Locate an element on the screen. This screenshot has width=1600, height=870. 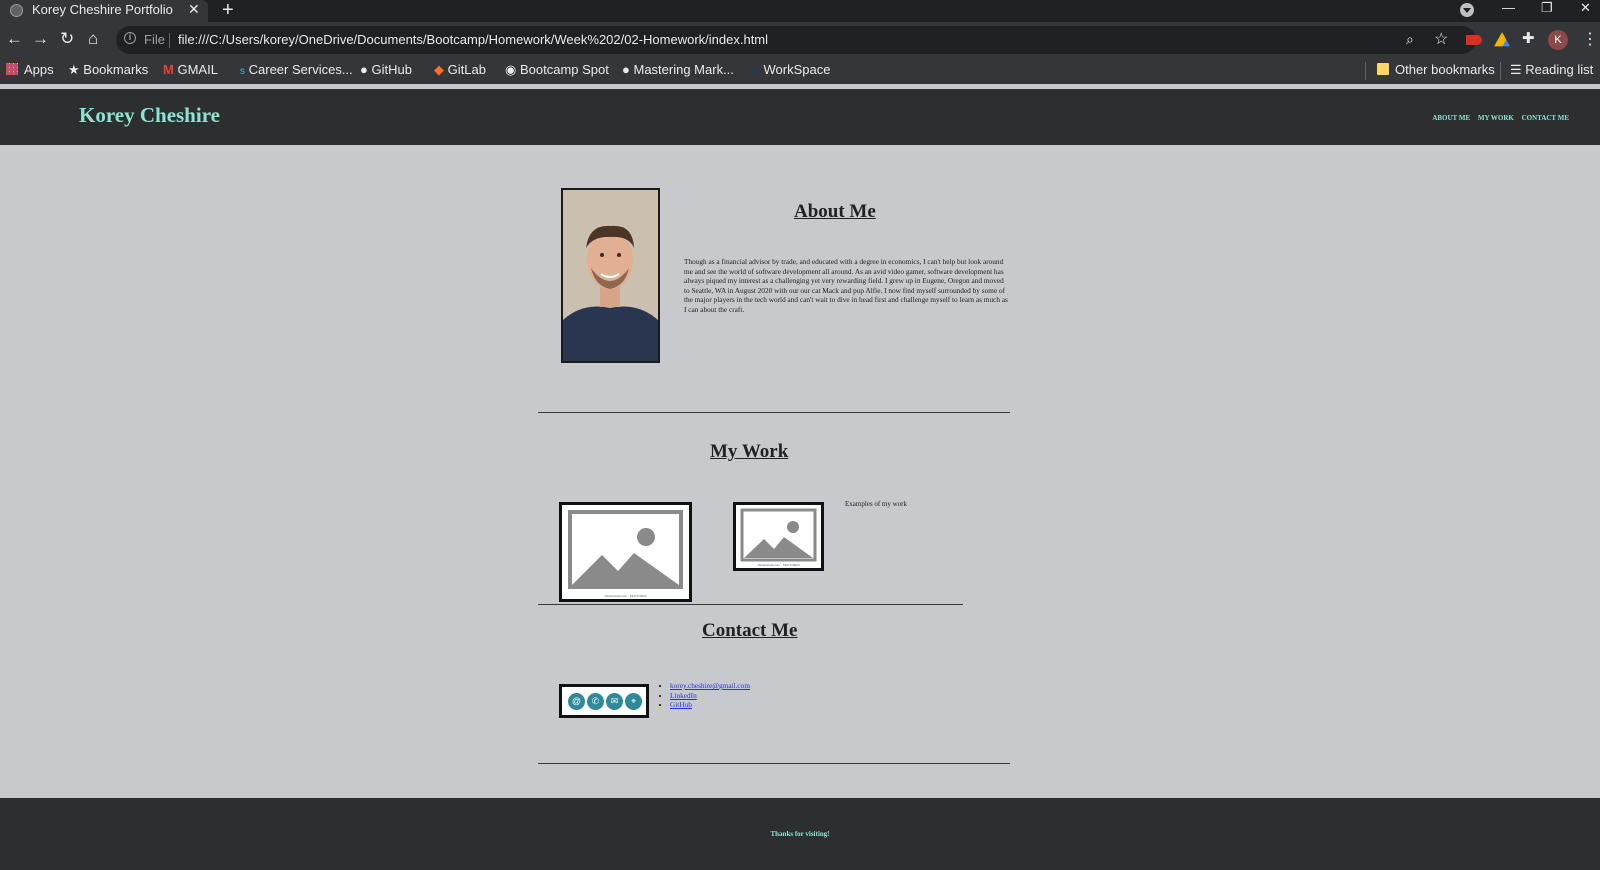
contact-icons-image: @ ✆ ✉ ⌖ is located at coordinates (604, 701).